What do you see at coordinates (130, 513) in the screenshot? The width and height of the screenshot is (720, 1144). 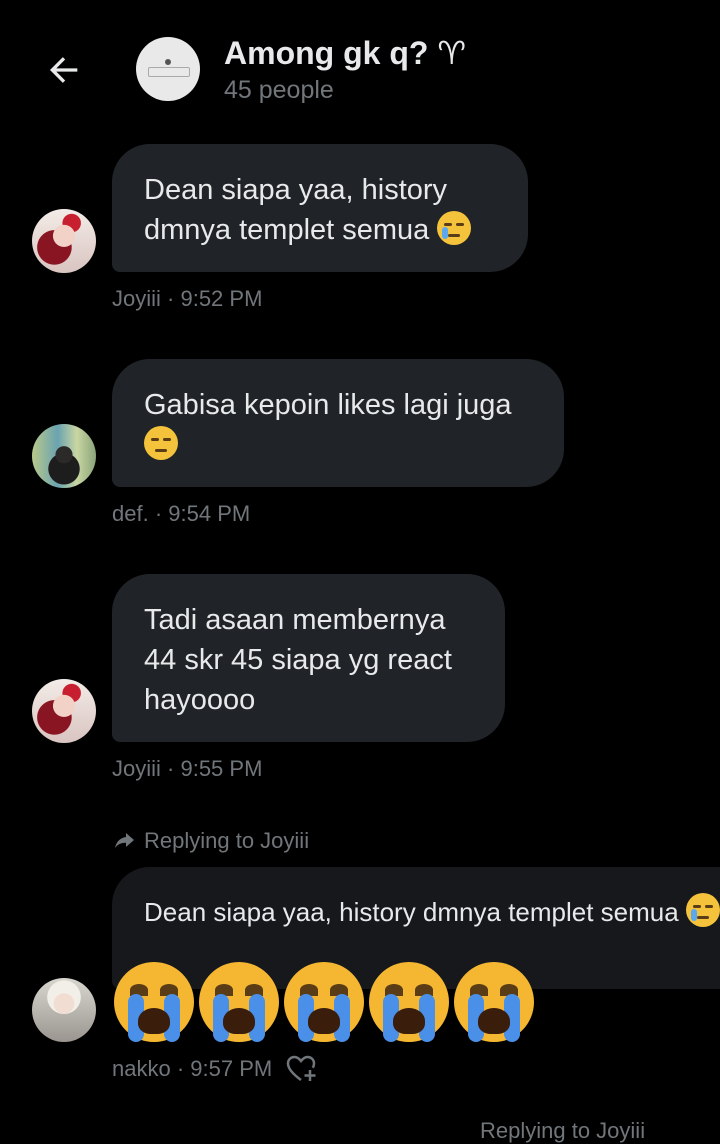 I see `sender-name: def.` at bounding box center [130, 513].